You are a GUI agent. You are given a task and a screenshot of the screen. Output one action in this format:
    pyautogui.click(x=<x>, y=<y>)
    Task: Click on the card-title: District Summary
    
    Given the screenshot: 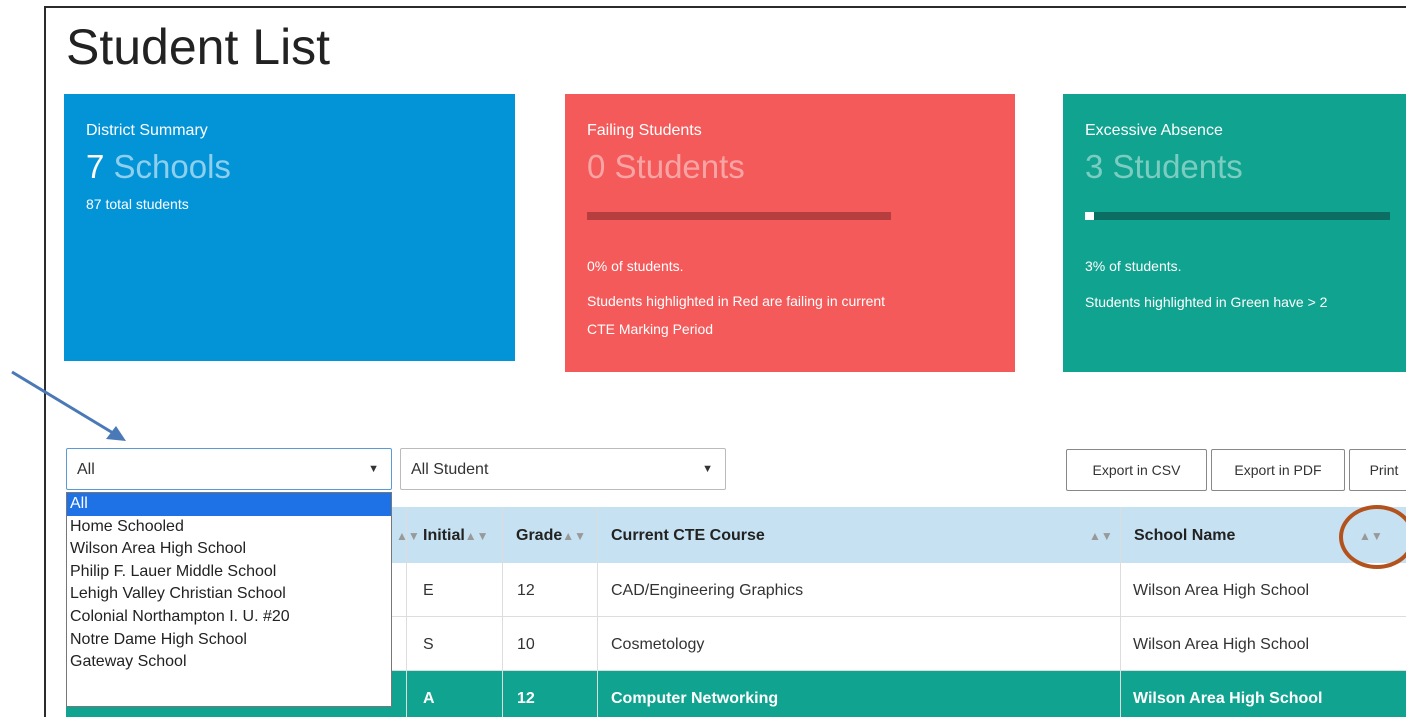 What is the action you would take?
    pyautogui.click(x=147, y=130)
    